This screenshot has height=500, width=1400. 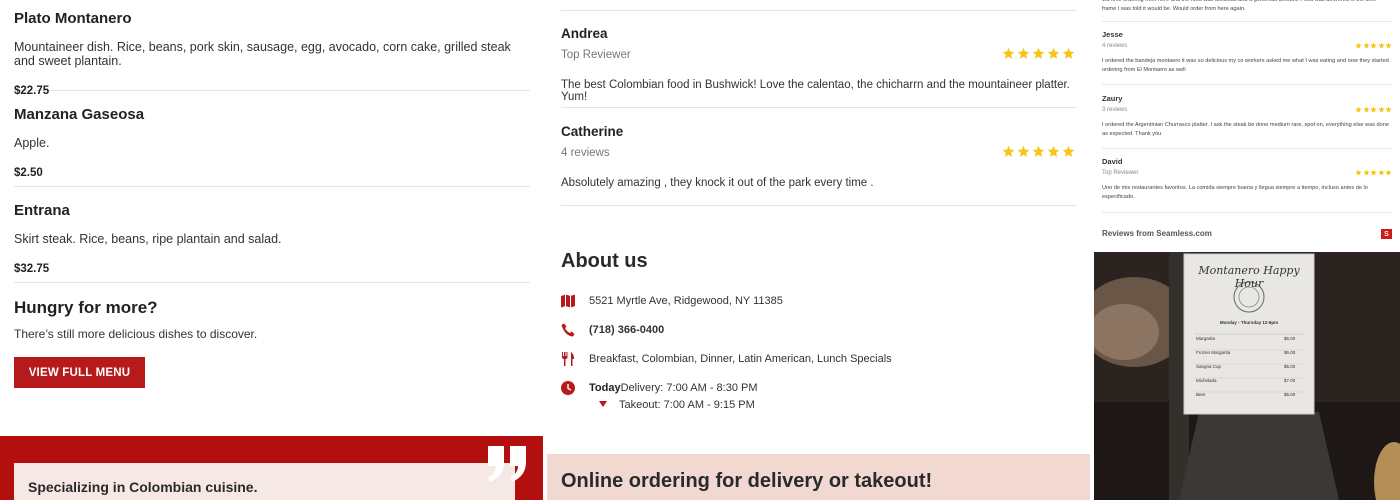 I want to click on phone-link: (718) 366-0400, so click(x=626, y=330).